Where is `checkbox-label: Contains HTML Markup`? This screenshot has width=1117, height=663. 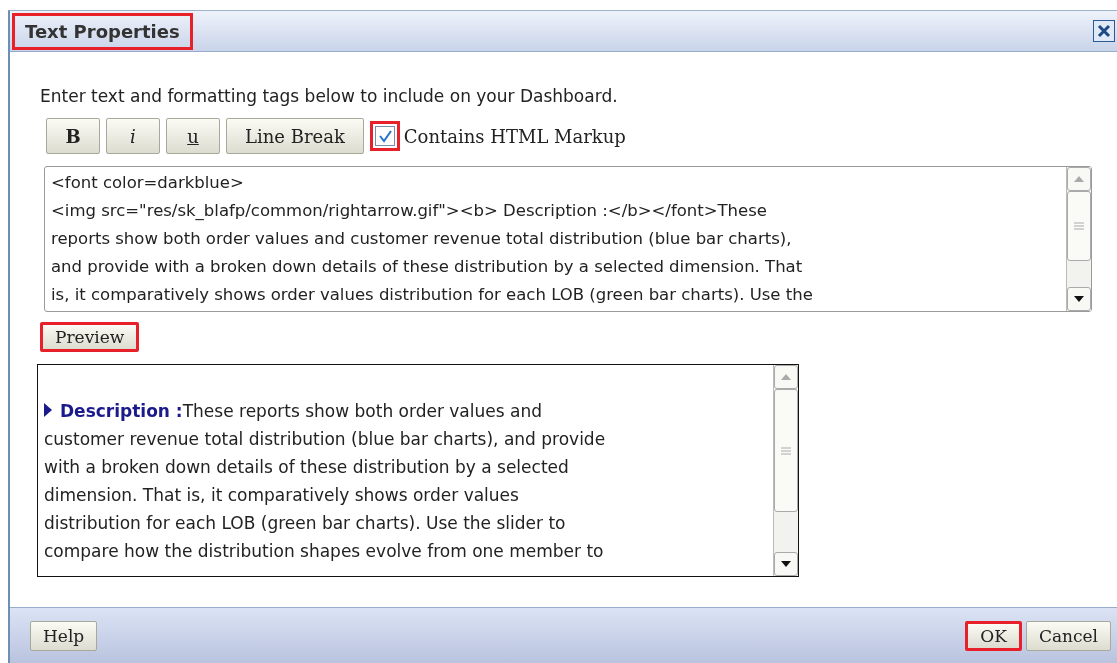 checkbox-label: Contains HTML Markup is located at coordinates (514, 136).